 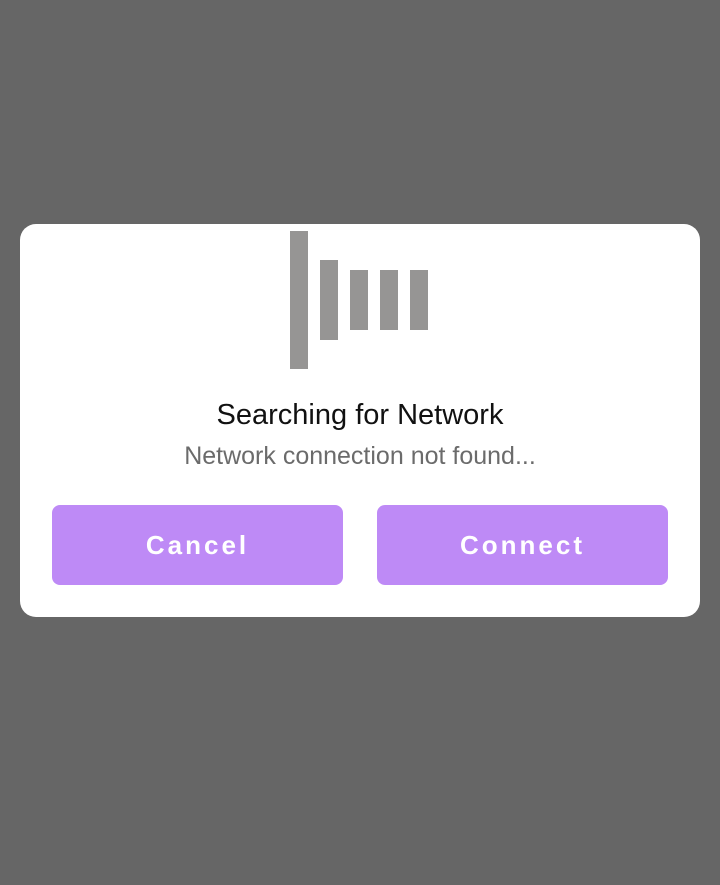 What do you see at coordinates (522, 545) in the screenshot?
I see `connect-button: Connect` at bounding box center [522, 545].